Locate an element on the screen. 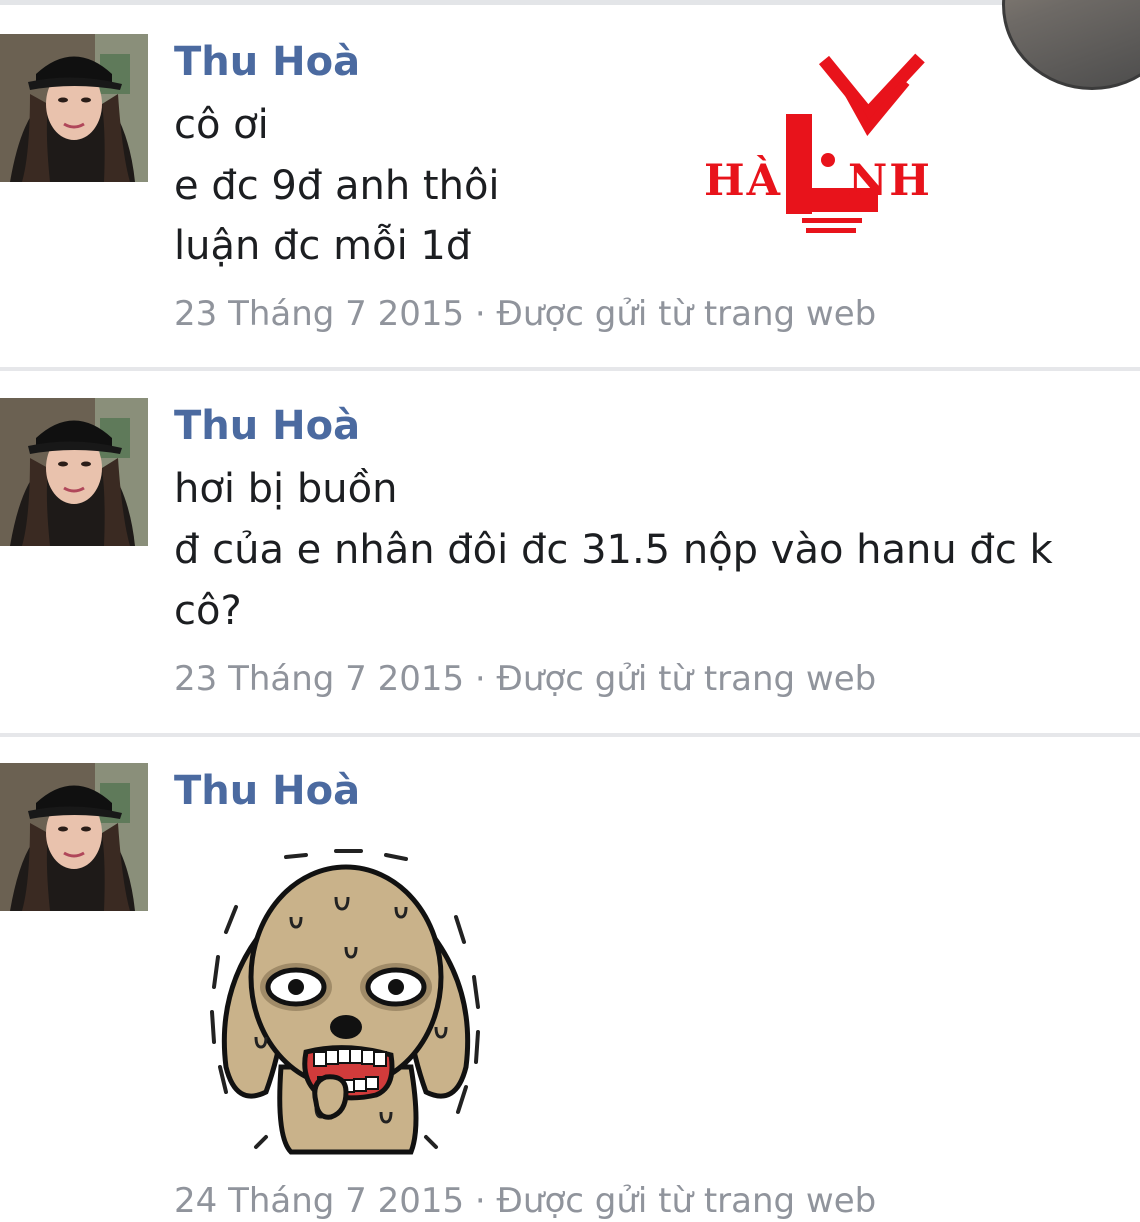 This screenshot has width=1140, height=1222. message-text-line: cô? is located at coordinates (208, 611).